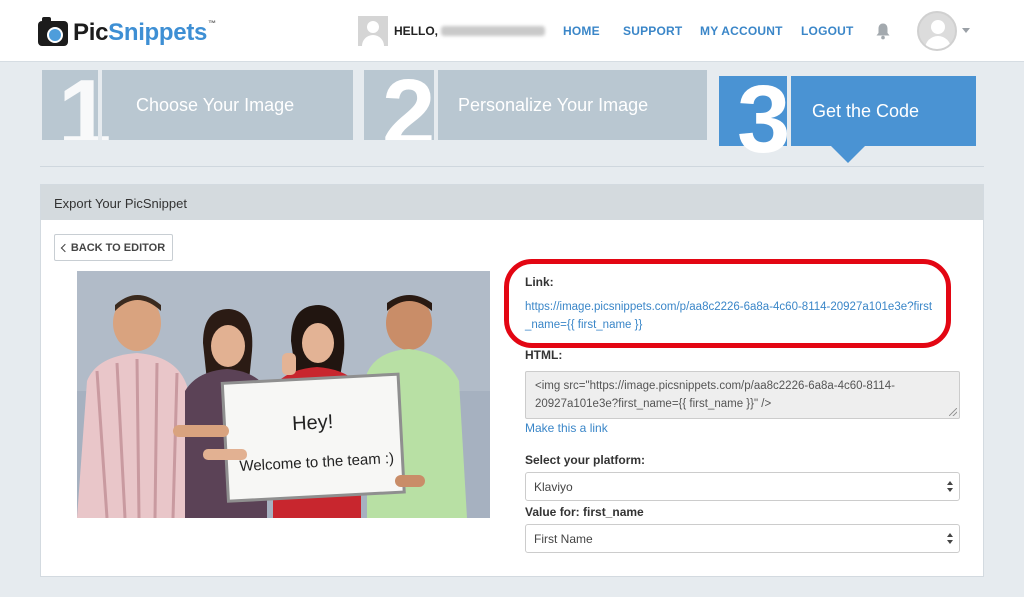 The height and width of the screenshot is (597, 1024). Describe the element at coordinates (91, 32) in the screenshot. I see `logo-text-pic: Pic` at that location.